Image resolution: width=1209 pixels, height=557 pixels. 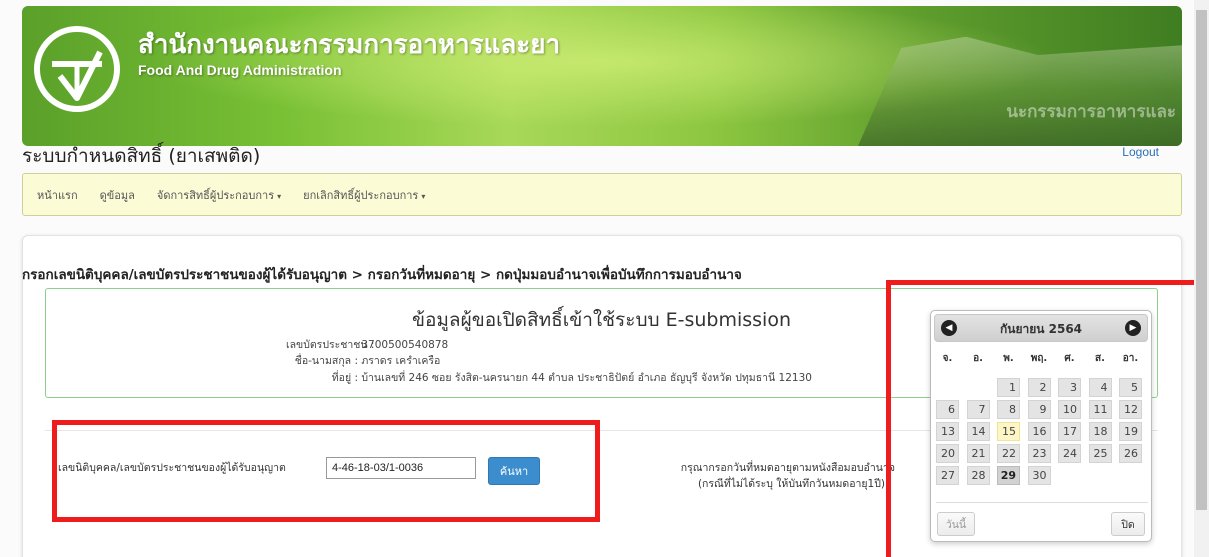 What do you see at coordinates (361, 195) in the screenshot?
I see `nav-revoke-rights-label: ยกเลิกสิทธิ์ผู้ประกอบการ` at bounding box center [361, 195].